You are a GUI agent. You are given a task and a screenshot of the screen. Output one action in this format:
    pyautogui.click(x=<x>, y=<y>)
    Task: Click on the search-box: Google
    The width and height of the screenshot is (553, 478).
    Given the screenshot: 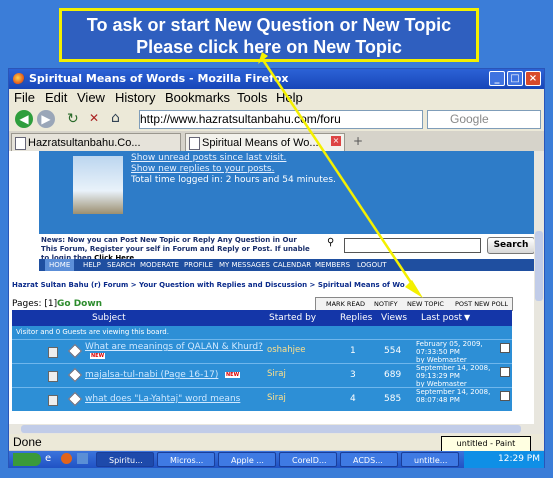 What is the action you would take?
    pyautogui.click(x=484, y=119)
    